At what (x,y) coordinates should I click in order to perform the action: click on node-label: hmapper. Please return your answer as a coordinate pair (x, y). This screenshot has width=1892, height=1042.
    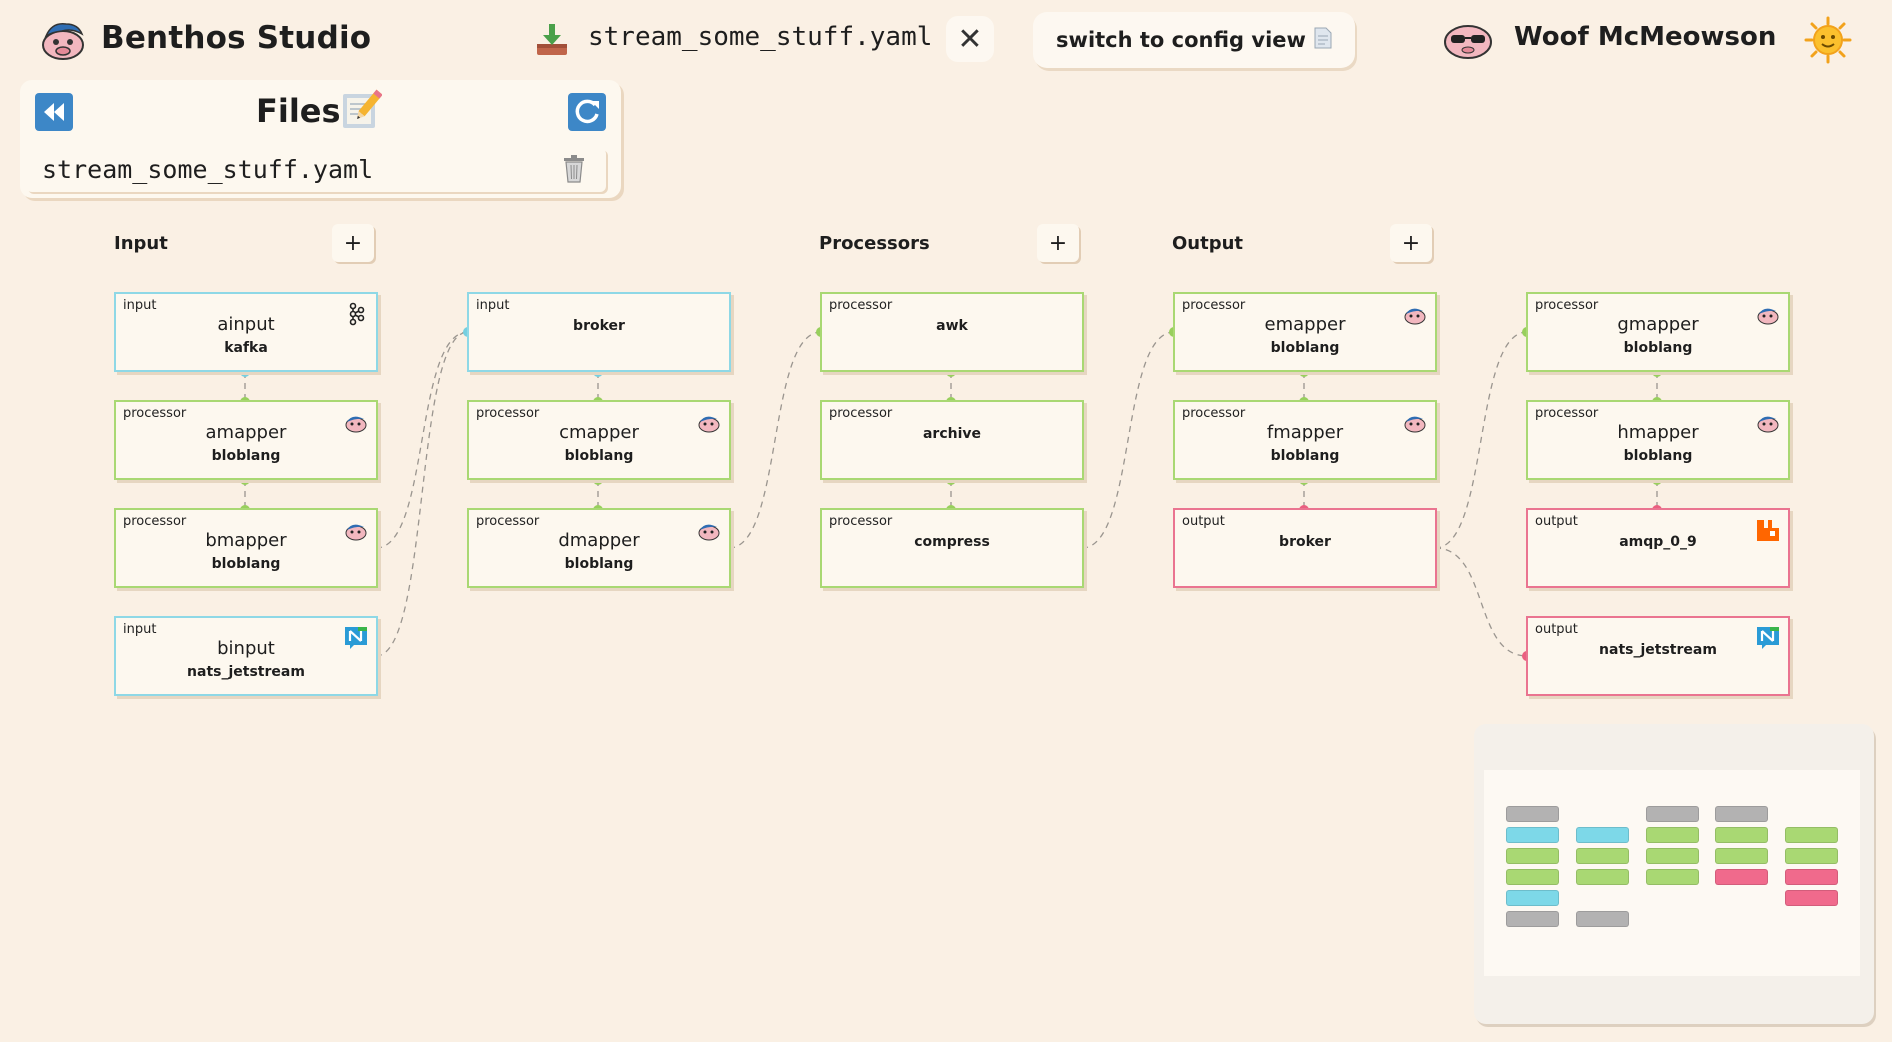
    Looking at the image, I should click on (1658, 432).